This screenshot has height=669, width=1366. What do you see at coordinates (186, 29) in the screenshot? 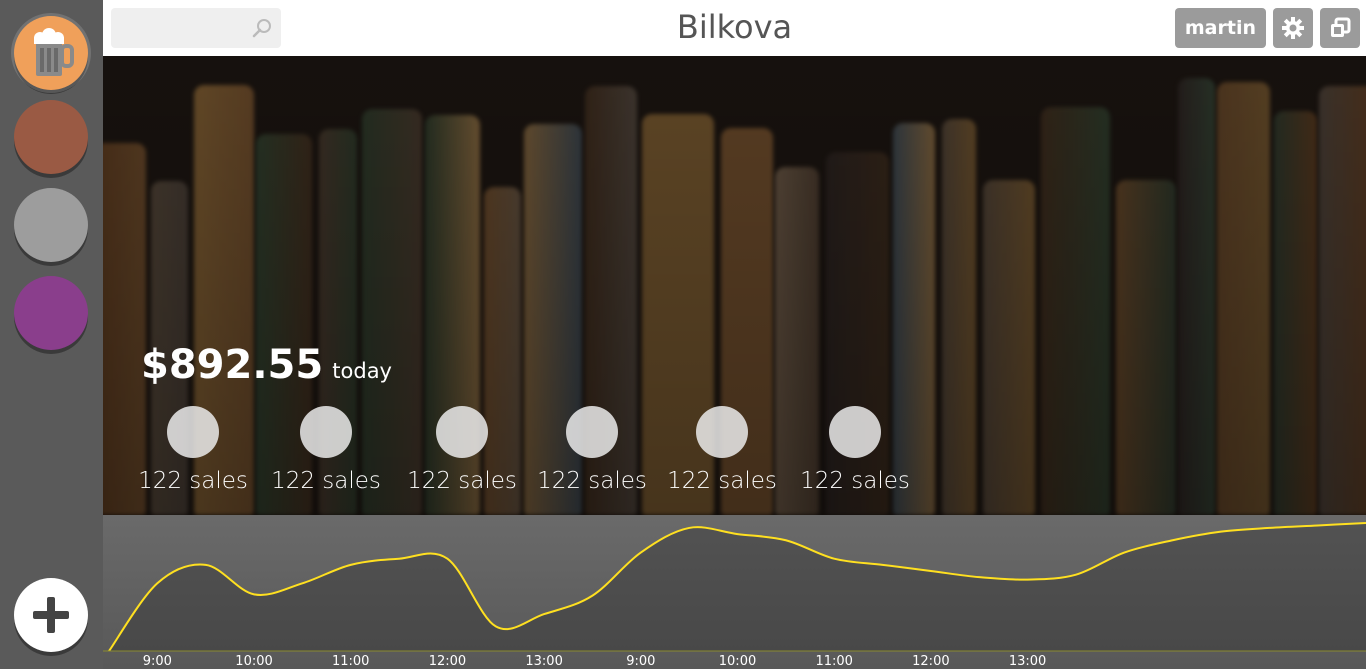
I see `search-input` at bounding box center [186, 29].